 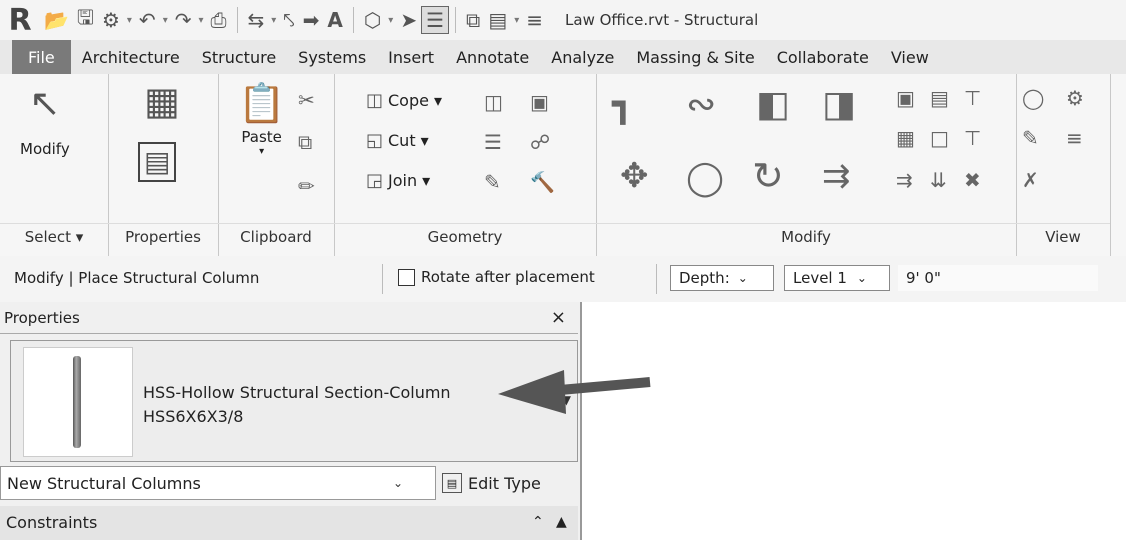 I want to click on depth-height-dropdown: Depth: ⌄, so click(x=722, y=278).